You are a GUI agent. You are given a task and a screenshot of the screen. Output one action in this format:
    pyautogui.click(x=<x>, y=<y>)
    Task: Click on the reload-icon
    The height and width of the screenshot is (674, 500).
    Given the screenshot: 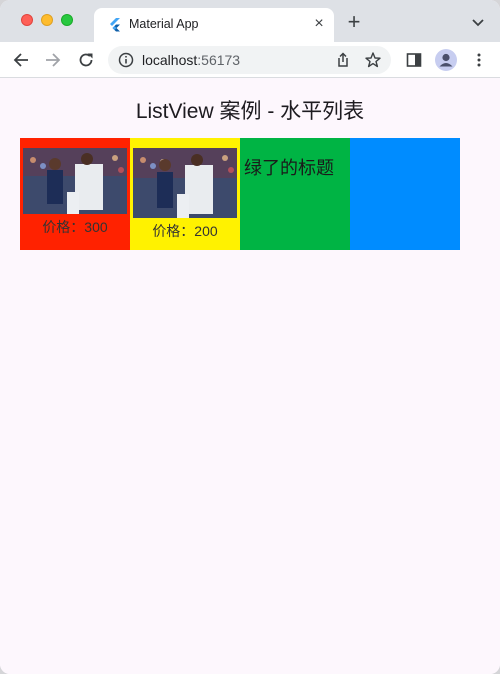 What is the action you would take?
    pyautogui.click(x=86, y=60)
    